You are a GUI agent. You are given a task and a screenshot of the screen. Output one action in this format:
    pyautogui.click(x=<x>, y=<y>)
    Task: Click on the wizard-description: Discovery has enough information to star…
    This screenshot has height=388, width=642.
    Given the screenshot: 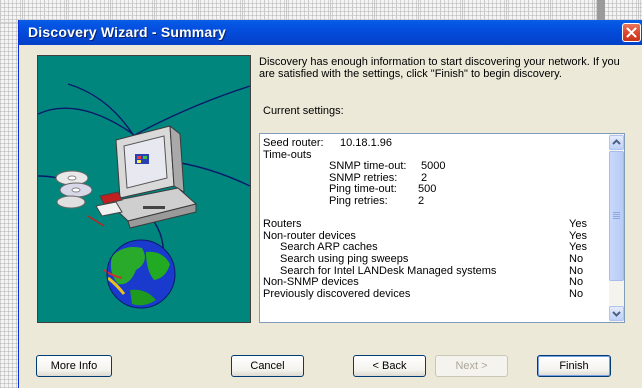 What is the action you would take?
    pyautogui.click(x=439, y=68)
    